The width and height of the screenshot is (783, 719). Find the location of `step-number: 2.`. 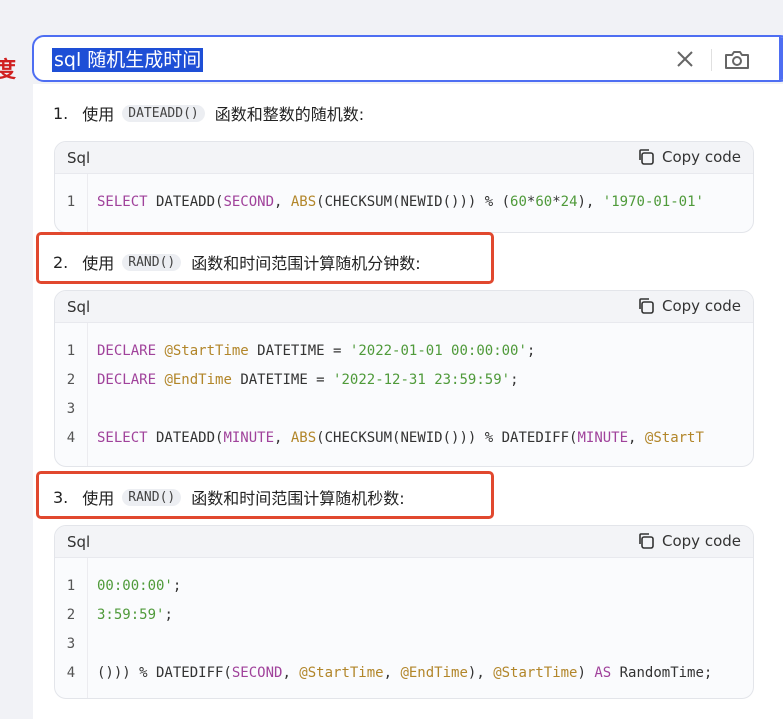

step-number: 2. is located at coordinates (61, 262).